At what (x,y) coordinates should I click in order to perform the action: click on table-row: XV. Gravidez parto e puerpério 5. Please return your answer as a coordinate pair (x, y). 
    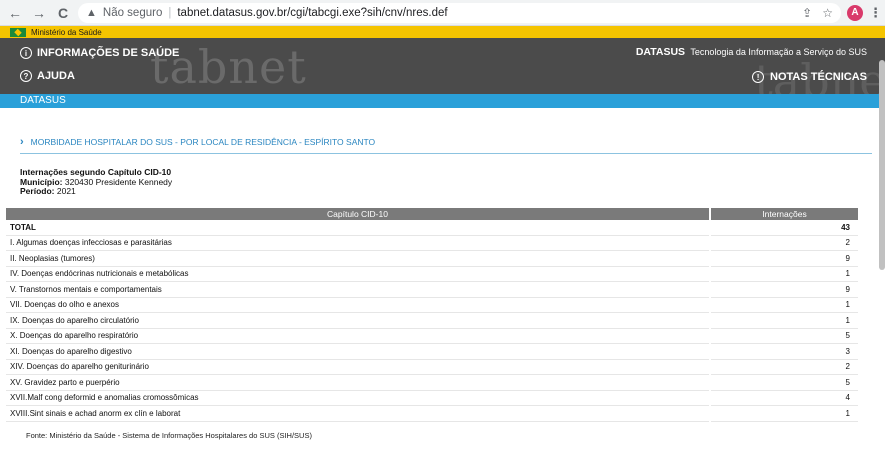
    Looking at the image, I should click on (432, 382).